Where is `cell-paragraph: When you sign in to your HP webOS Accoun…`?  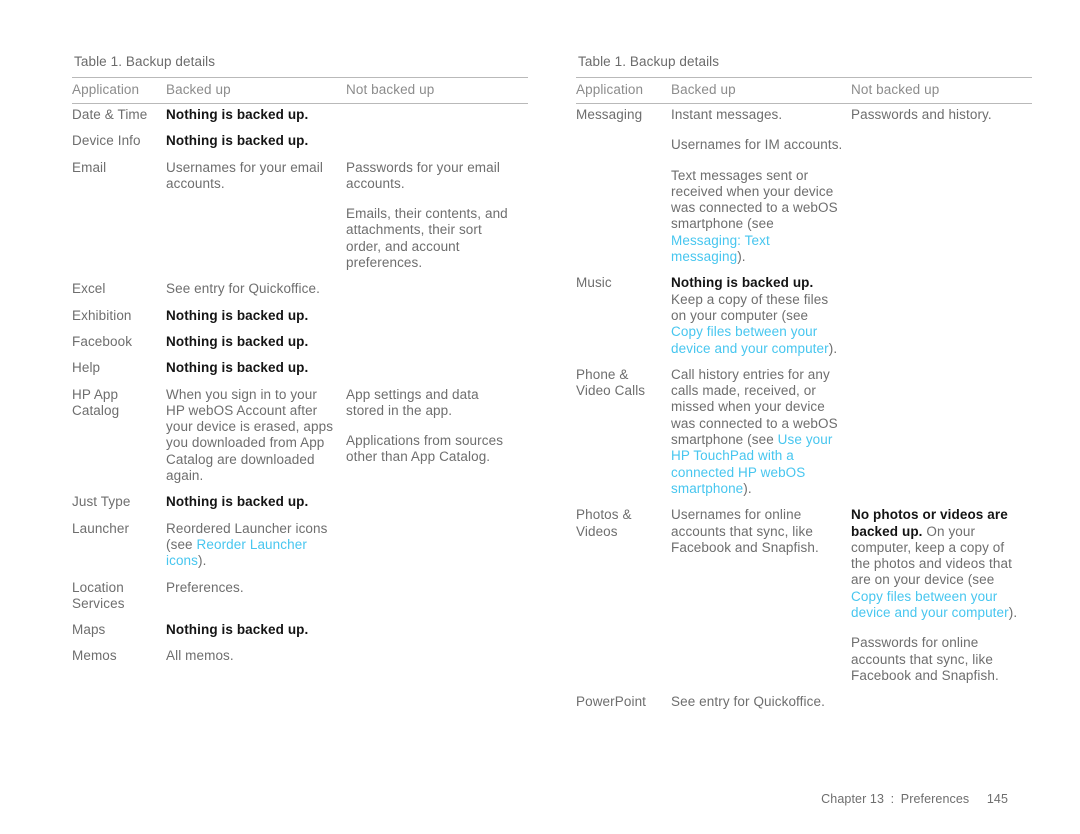
cell-paragraph: When you sign in to your HP webOS Accoun… is located at coordinates (252, 436).